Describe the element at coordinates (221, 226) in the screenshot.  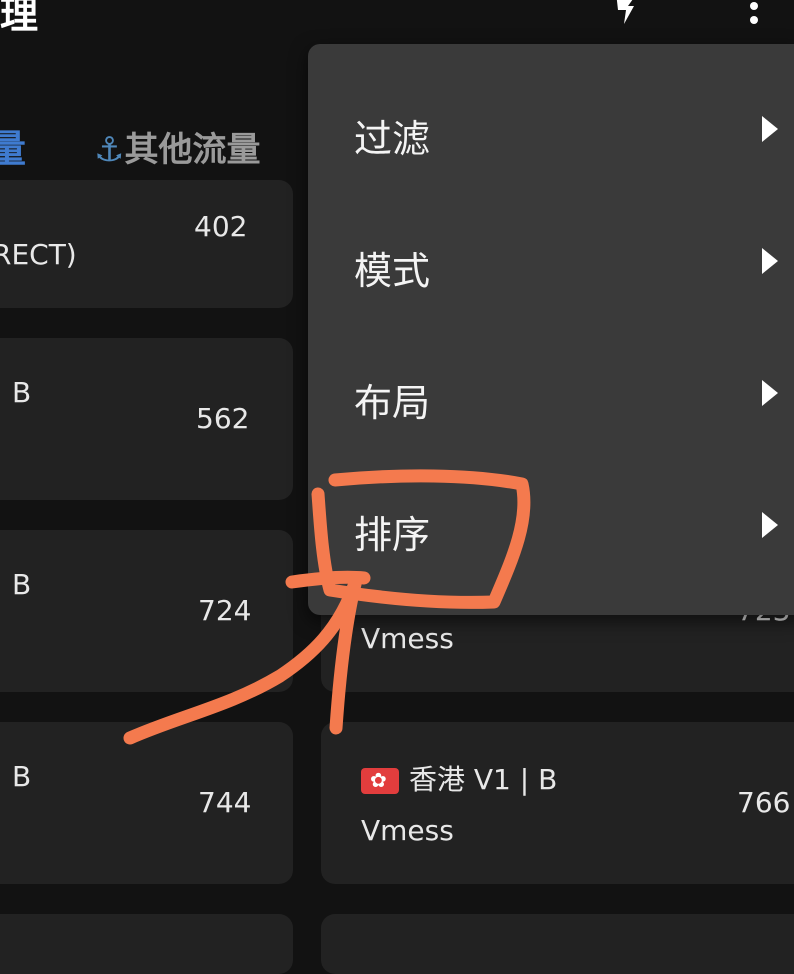
I see `proxy-latency: 402` at that location.